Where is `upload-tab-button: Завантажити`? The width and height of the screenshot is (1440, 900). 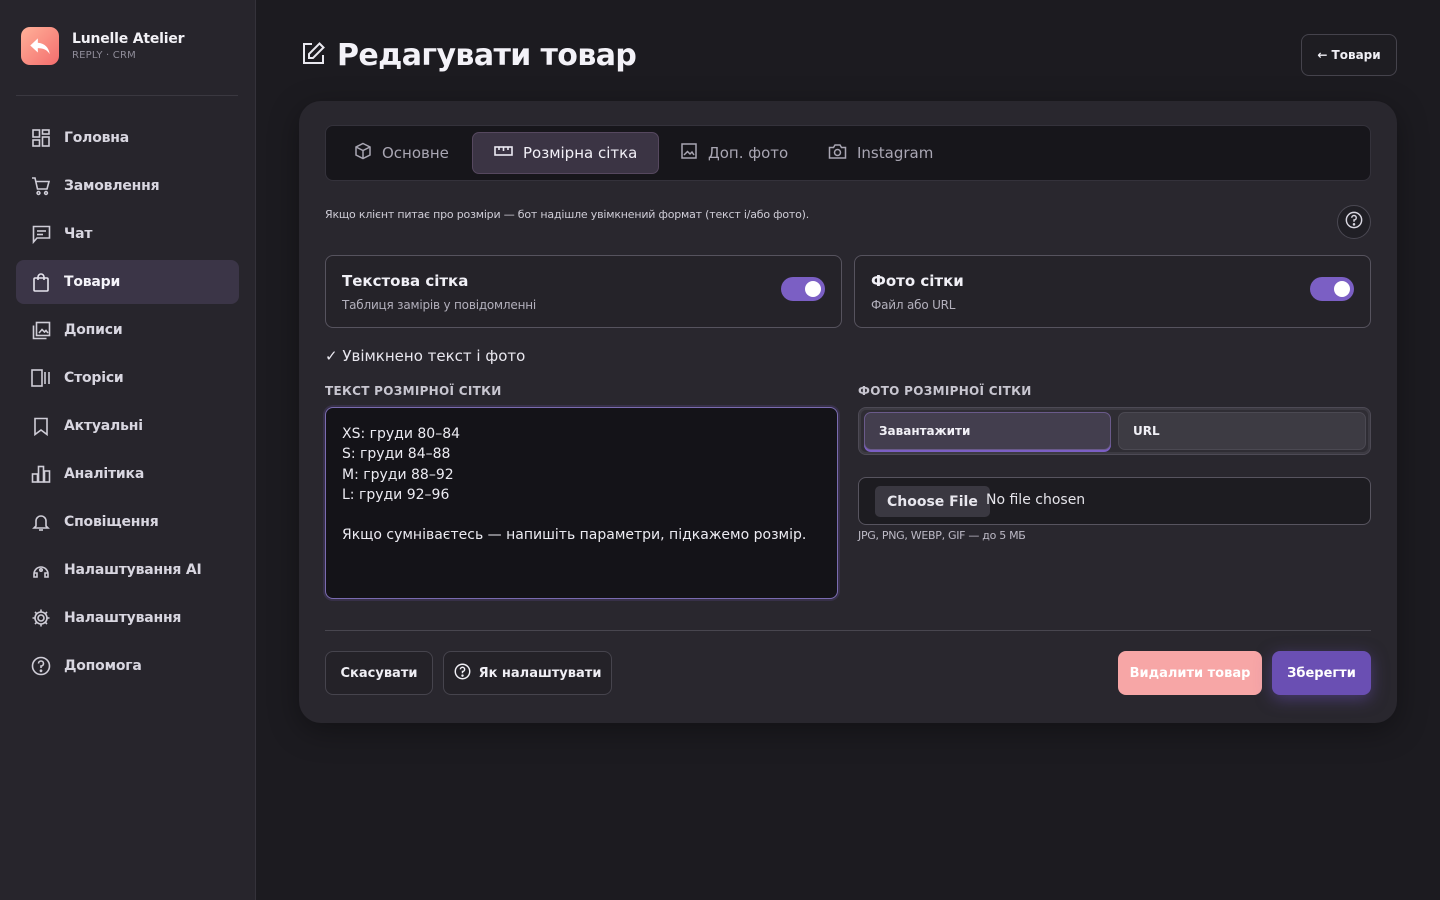
upload-tab-button: Завантажити is located at coordinates (987, 431).